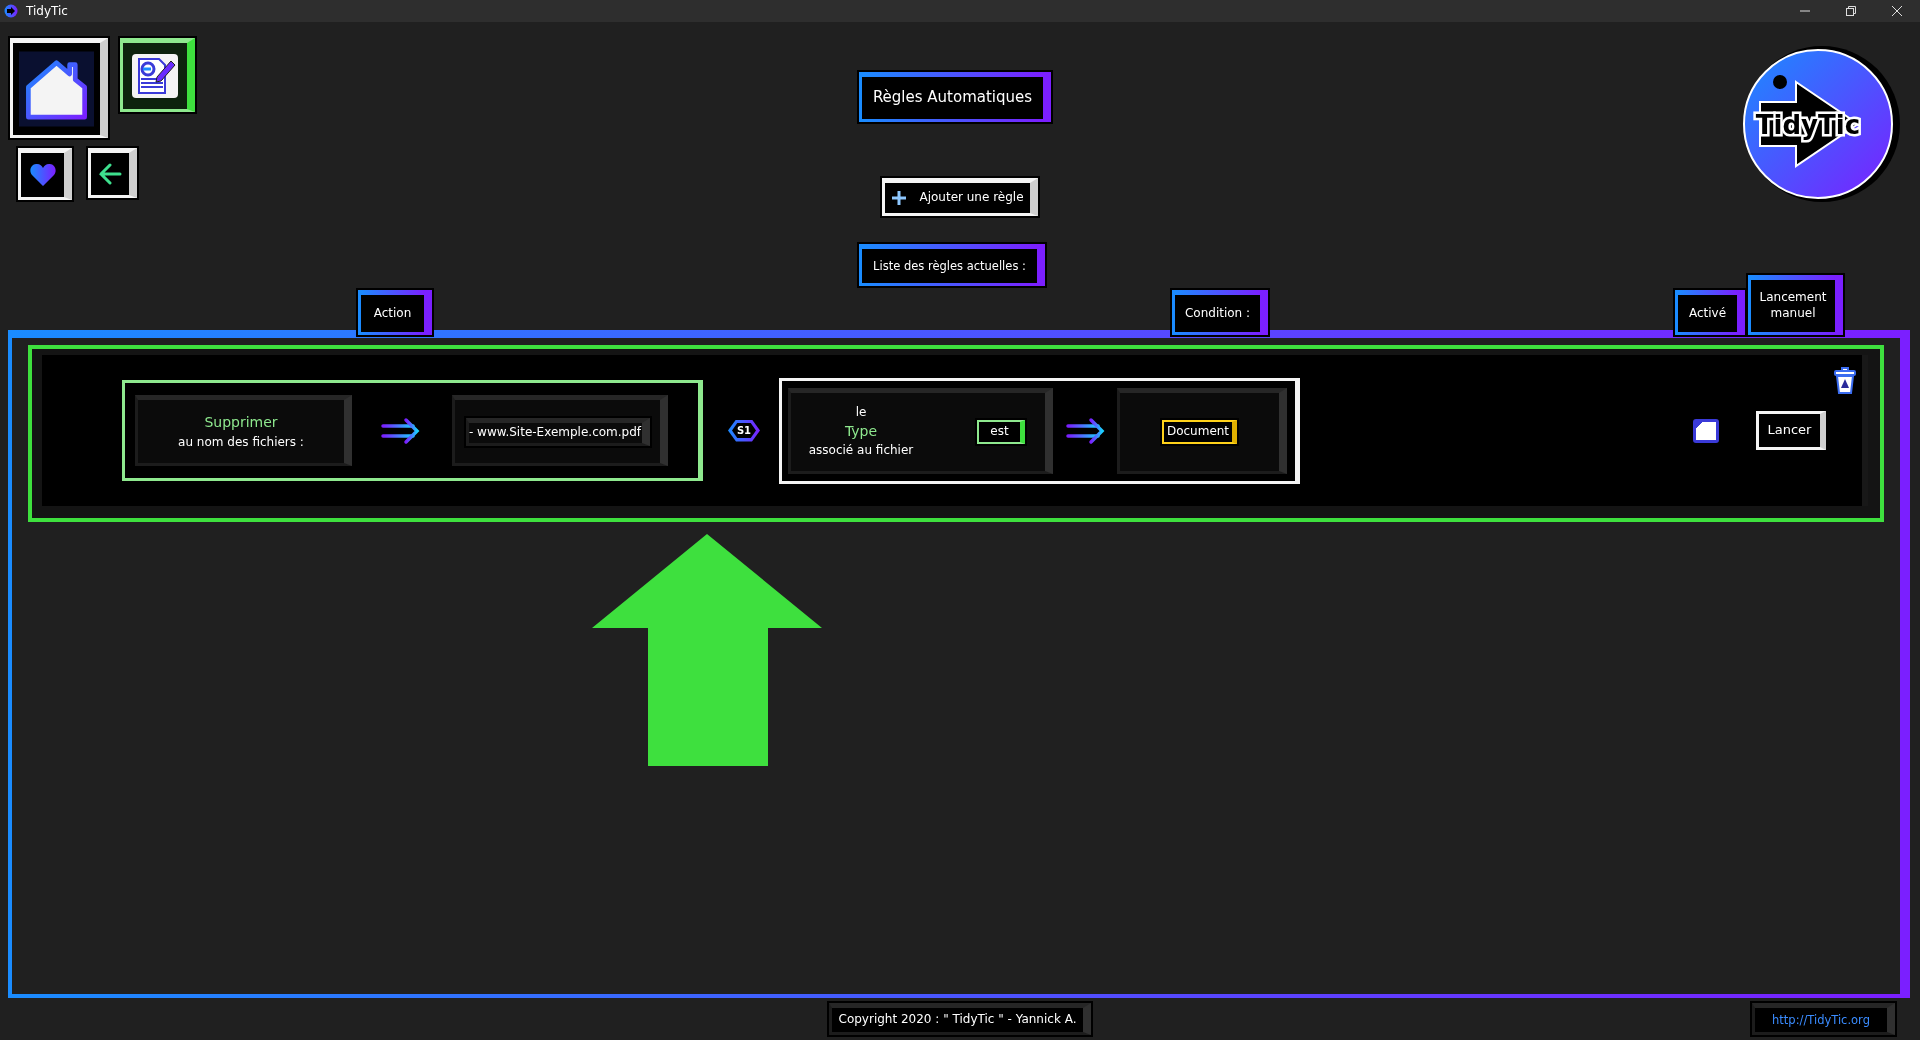 Image resolution: width=1920 pixels, height=1040 pixels. What do you see at coordinates (861, 431) in the screenshot?
I see `condition-field: Type` at bounding box center [861, 431].